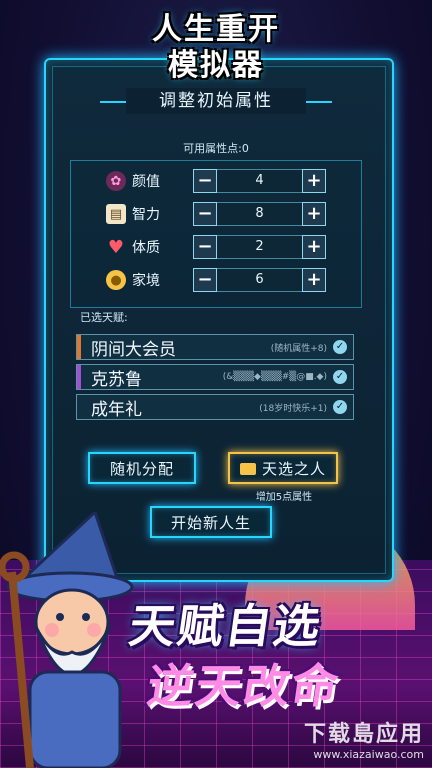  I want to click on stepper-family: − 6 +, so click(259, 280).